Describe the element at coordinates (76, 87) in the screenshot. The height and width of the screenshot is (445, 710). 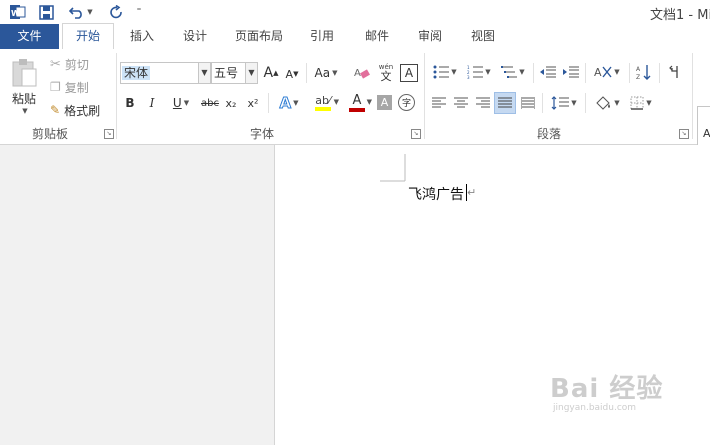
I see `copy-label: 复制` at that location.